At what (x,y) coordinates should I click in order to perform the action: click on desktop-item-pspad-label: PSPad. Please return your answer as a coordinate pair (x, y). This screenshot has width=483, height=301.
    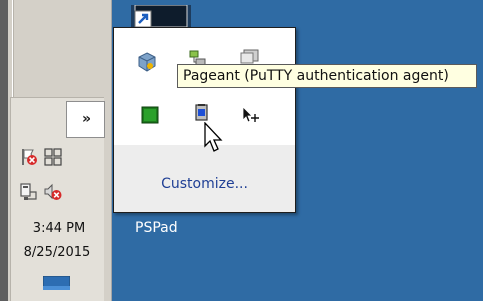
    Looking at the image, I should click on (156, 228).